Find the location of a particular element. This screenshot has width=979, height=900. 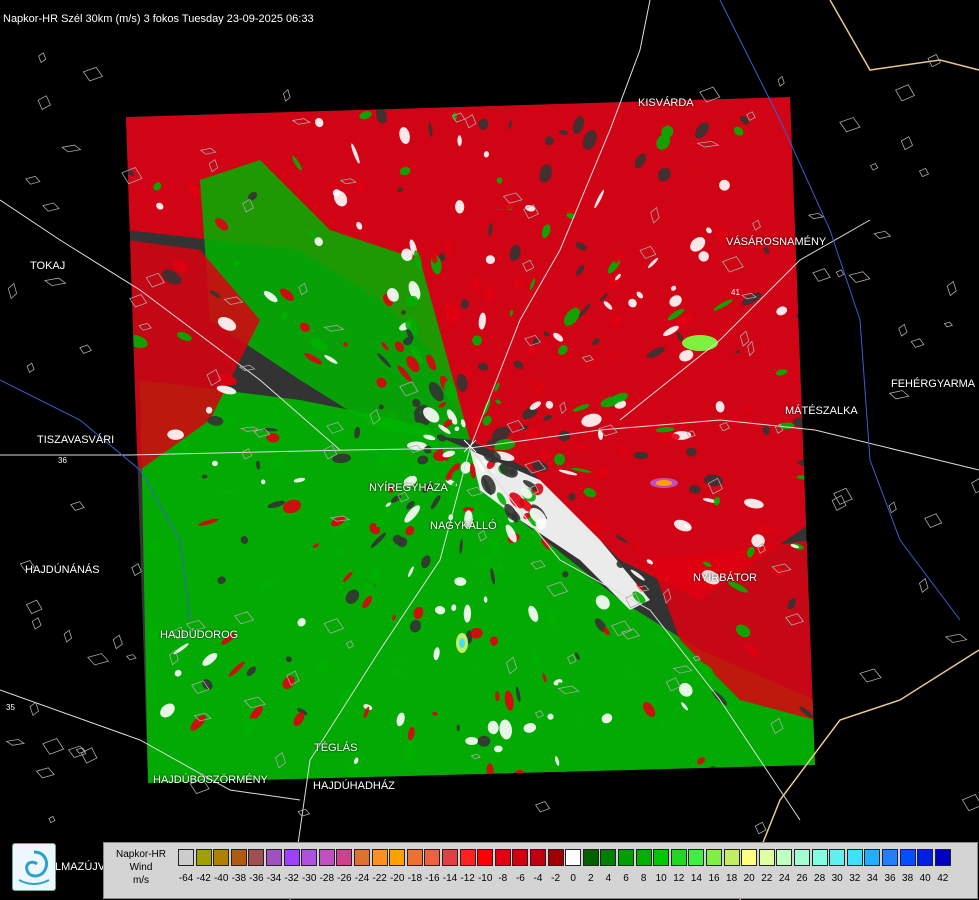

road-number-41: 41 is located at coordinates (735, 292).